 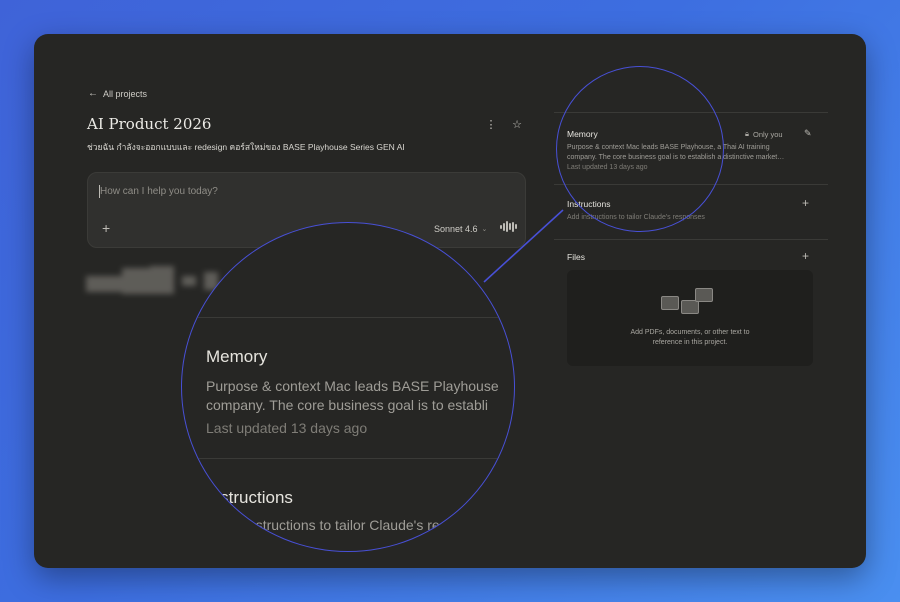 I want to click on lock-icon: 🔒︎, so click(x=747, y=133).